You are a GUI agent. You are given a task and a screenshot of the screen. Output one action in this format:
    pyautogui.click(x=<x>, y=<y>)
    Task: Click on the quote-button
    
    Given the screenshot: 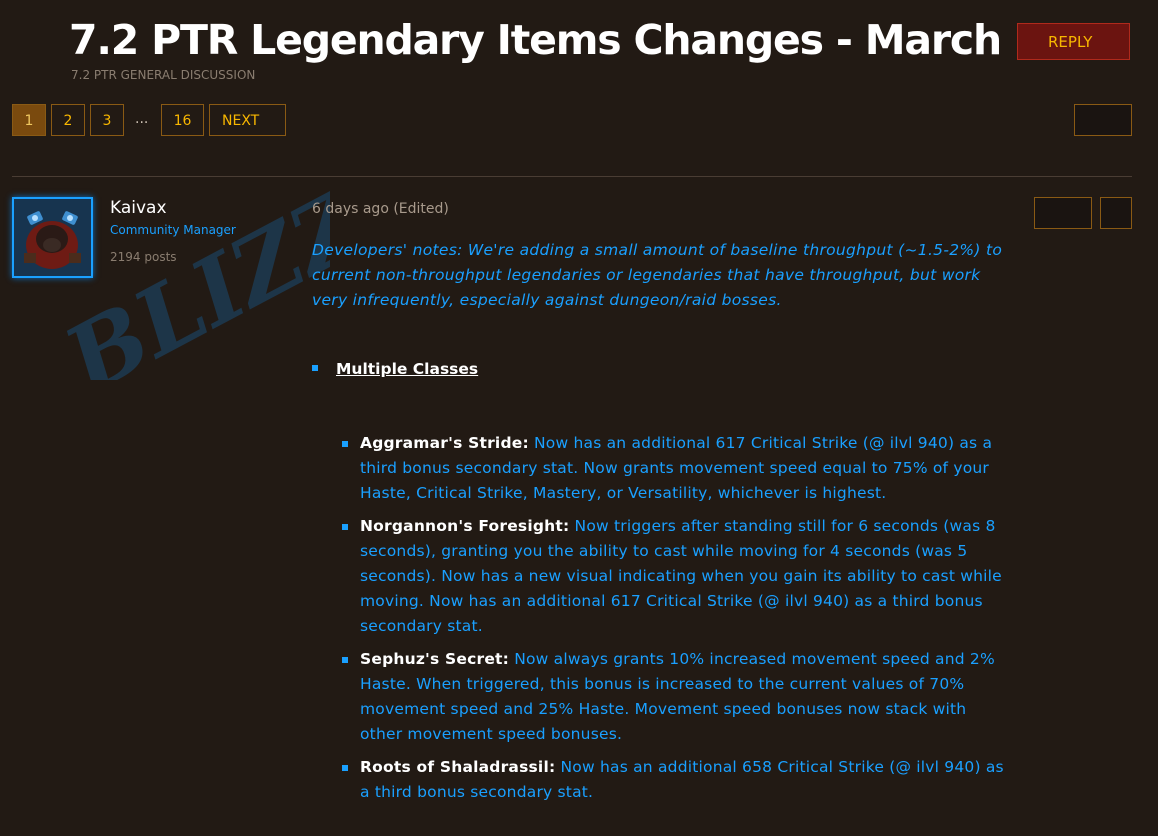 What is the action you would take?
    pyautogui.click(x=1063, y=213)
    